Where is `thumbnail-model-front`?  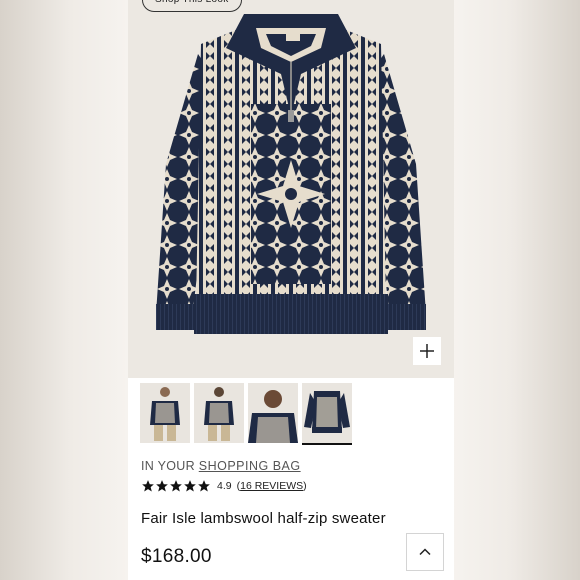
thumbnail-model-front is located at coordinates (165, 413).